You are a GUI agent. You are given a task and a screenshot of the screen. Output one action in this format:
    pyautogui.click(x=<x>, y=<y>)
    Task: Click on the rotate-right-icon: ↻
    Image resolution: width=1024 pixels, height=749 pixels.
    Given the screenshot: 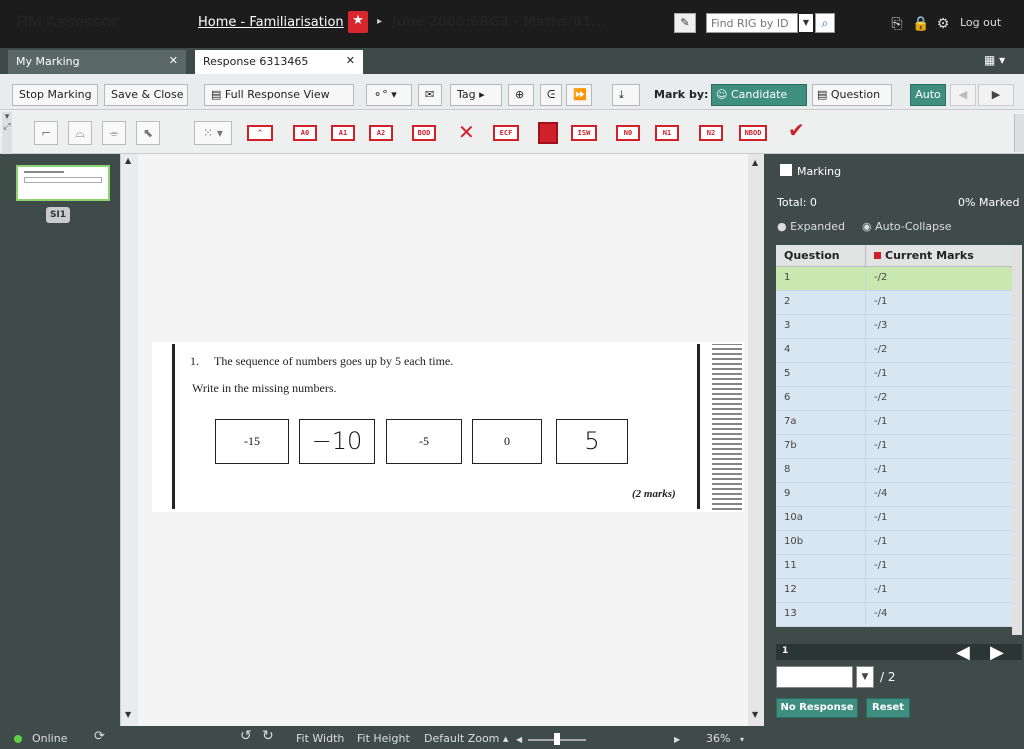 What is the action you would take?
    pyautogui.click(x=268, y=736)
    